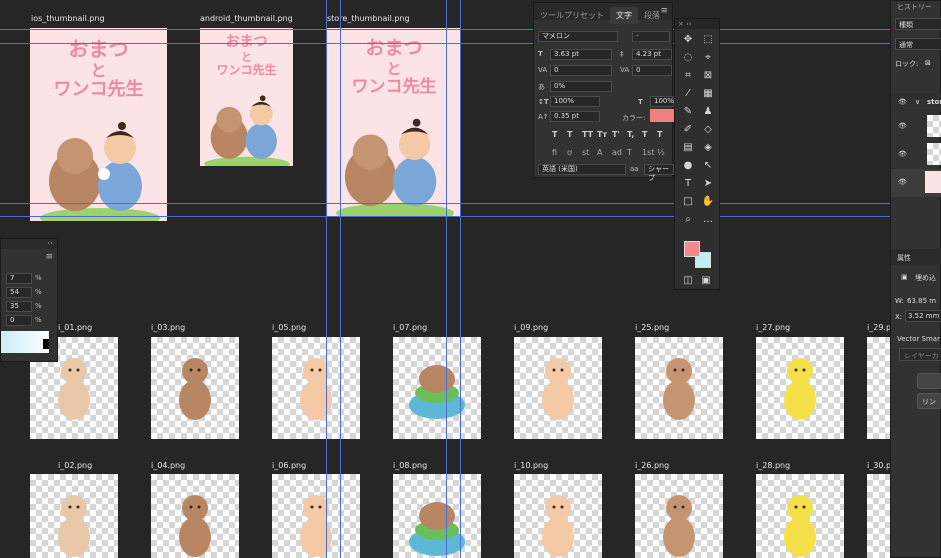  I want to click on ios-thumbnail: おまつ と ワンコ先生, so click(98, 124).